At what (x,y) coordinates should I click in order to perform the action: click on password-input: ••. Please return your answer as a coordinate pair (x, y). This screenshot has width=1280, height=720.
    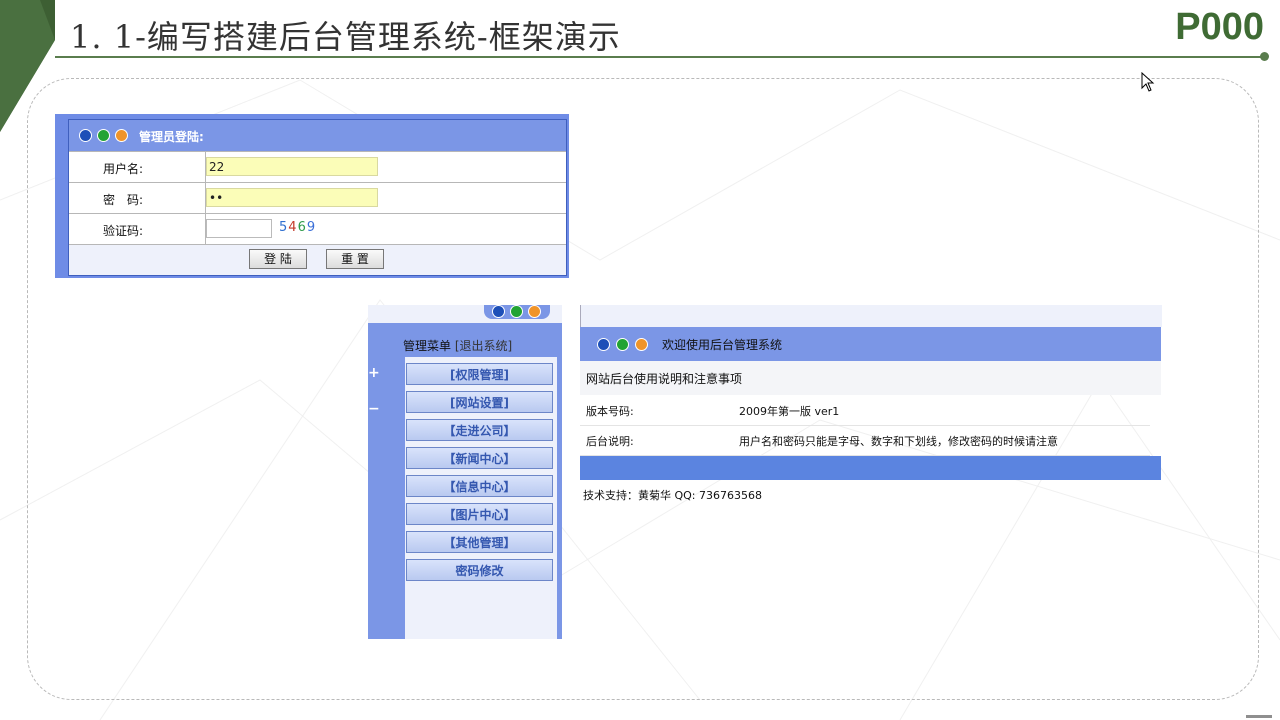
    Looking at the image, I should click on (292, 197).